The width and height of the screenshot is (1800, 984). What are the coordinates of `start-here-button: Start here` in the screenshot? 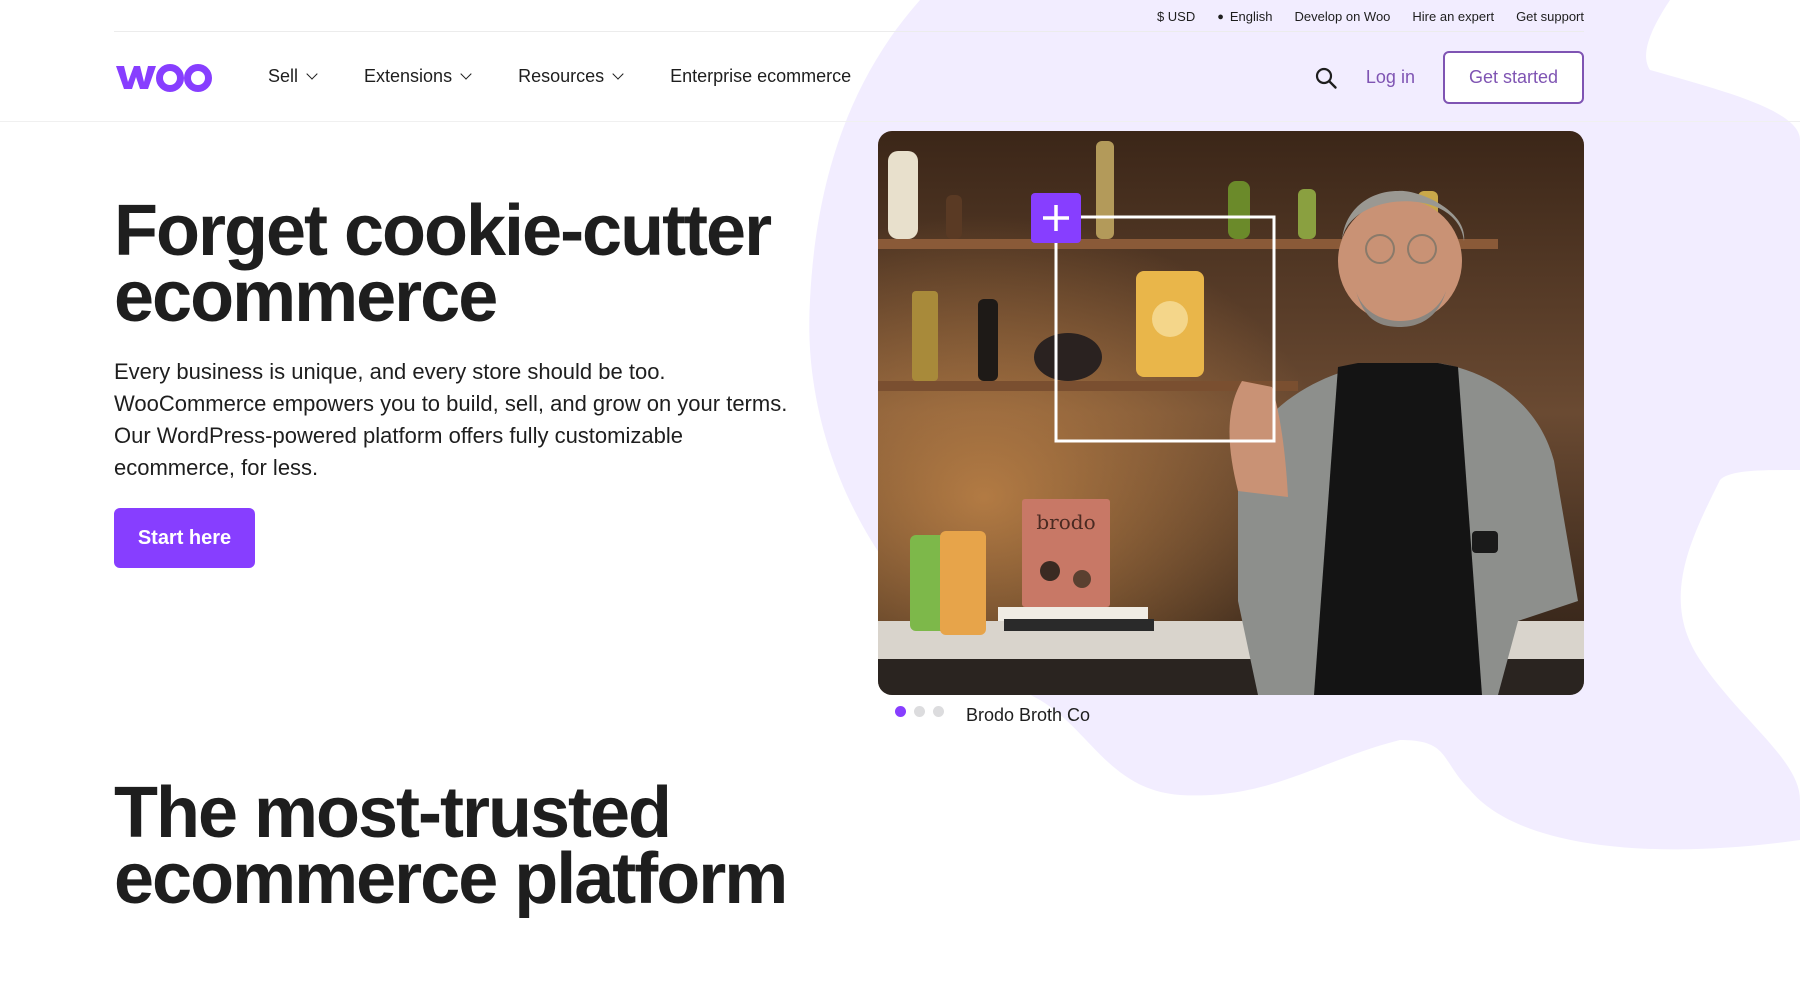 It's located at (184, 538).